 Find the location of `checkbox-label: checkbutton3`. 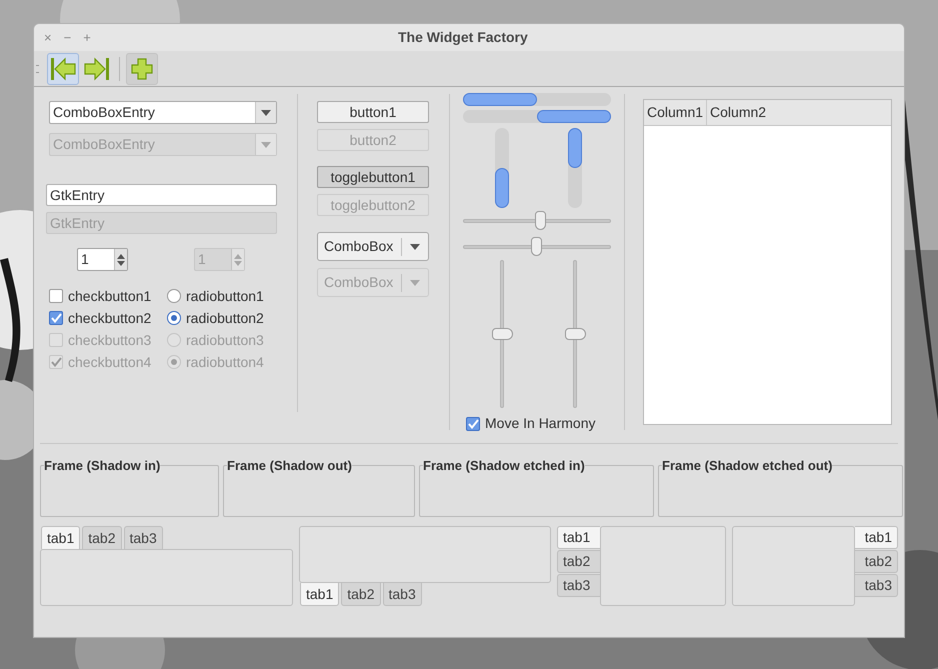

checkbox-label: checkbutton3 is located at coordinates (110, 340).